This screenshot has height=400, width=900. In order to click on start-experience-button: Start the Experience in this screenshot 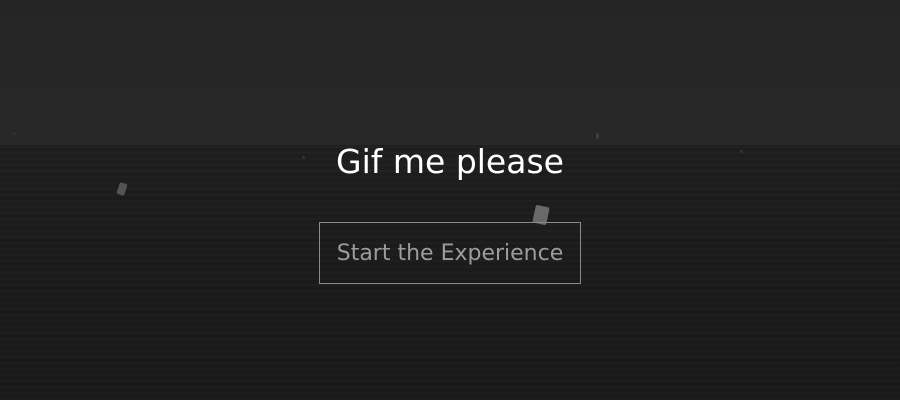, I will do `click(450, 253)`.